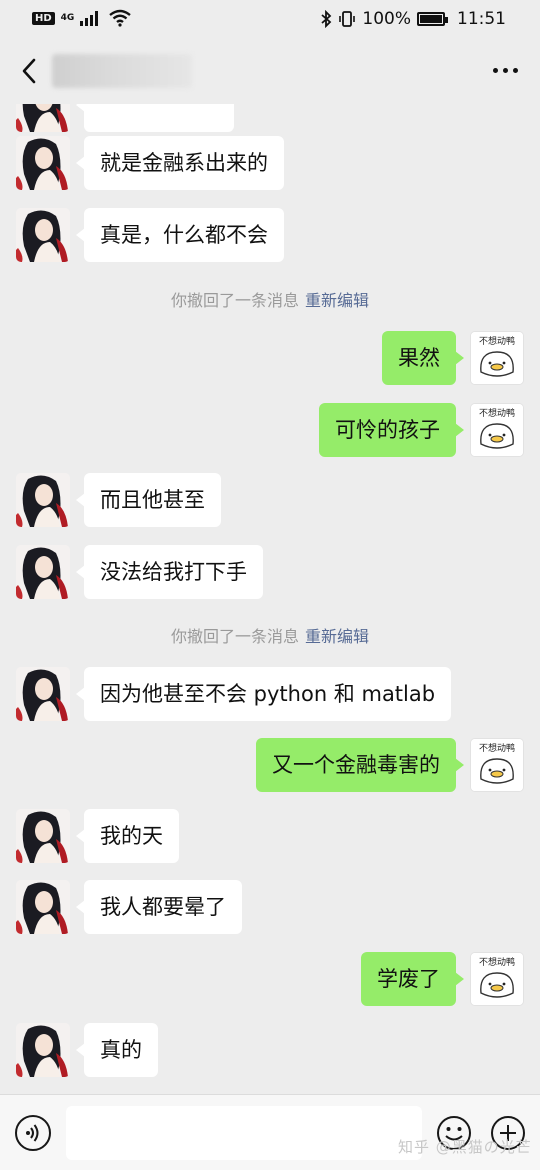 The width and height of the screenshot is (540, 1170). What do you see at coordinates (270, 907) in the screenshot?
I see `message-incoming: 我人都要晕了` at bounding box center [270, 907].